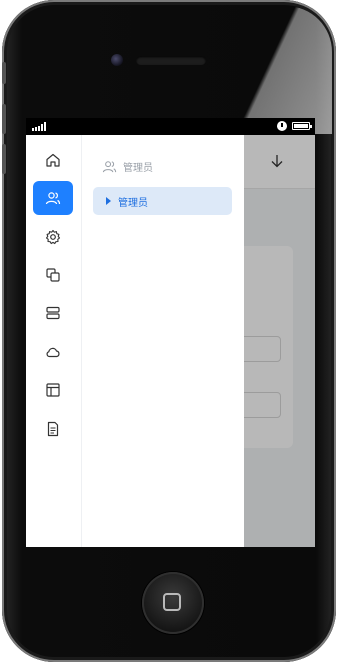  I want to click on server-icon, so click(53, 313).